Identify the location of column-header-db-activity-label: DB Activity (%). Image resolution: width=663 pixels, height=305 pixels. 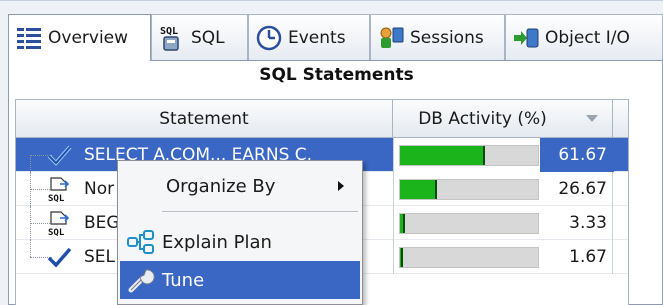
(482, 119).